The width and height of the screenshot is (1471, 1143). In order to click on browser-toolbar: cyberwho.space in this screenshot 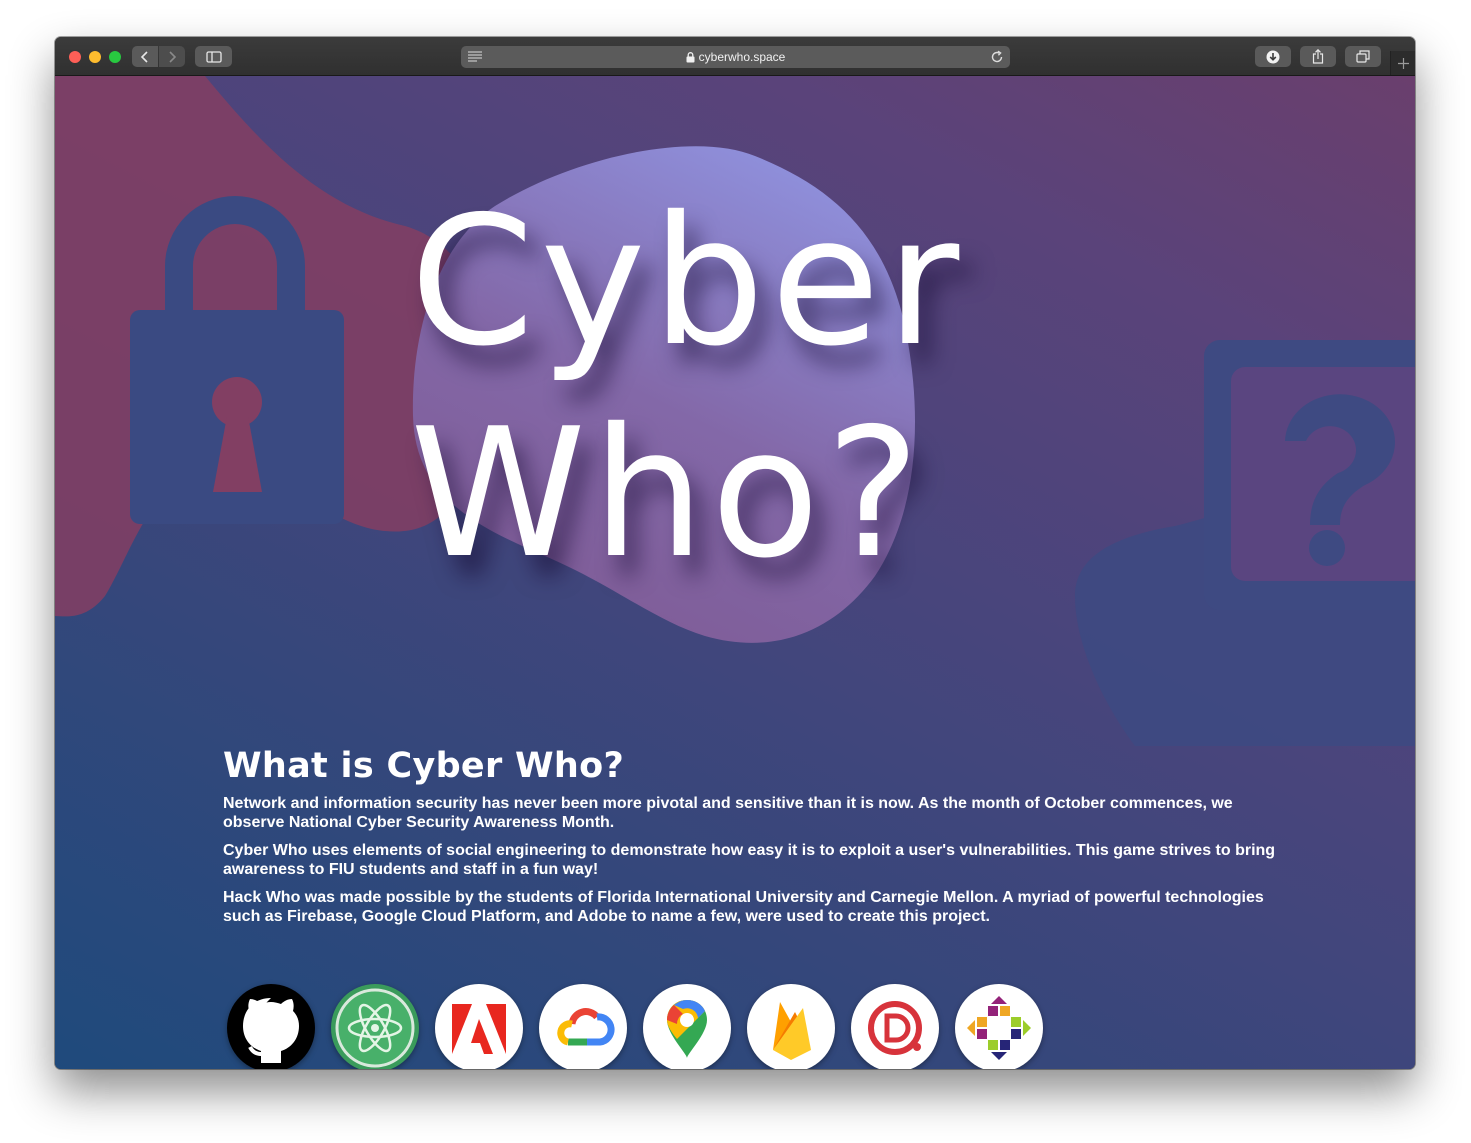, I will do `click(735, 56)`.